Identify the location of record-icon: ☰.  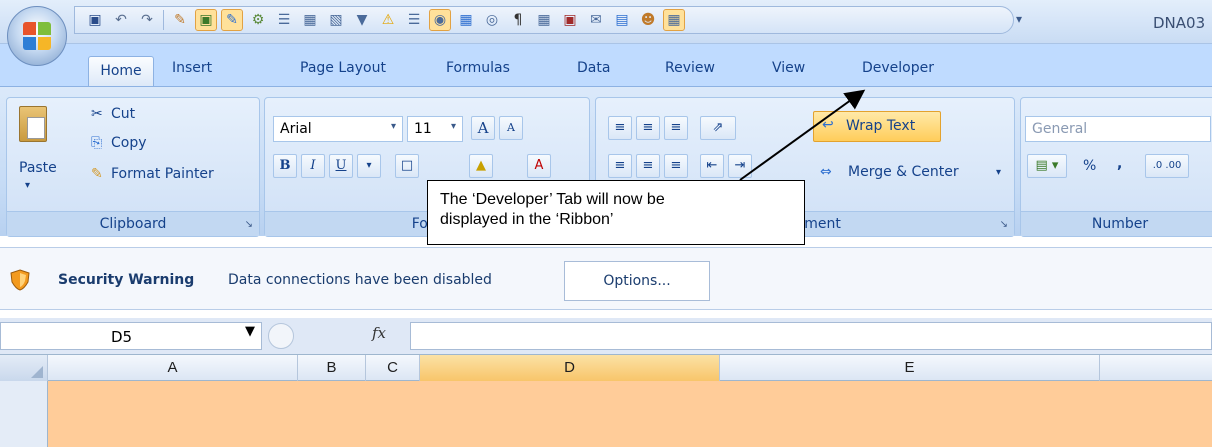
(284, 20).